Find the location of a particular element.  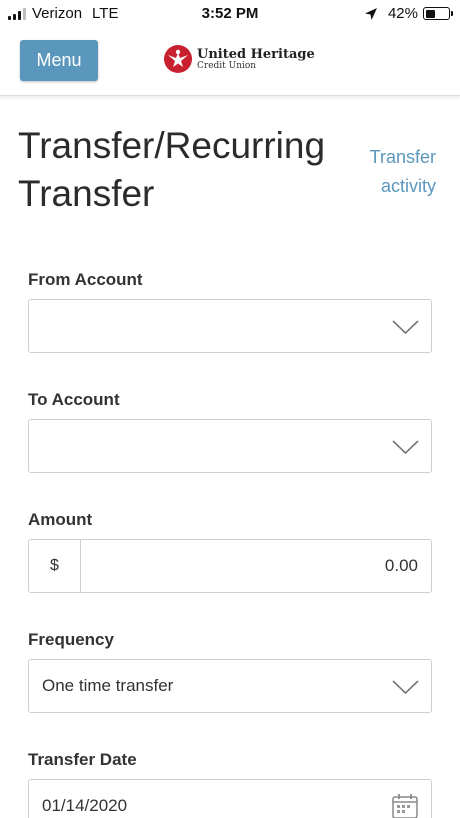

eagle-logo-icon is located at coordinates (178, 59).